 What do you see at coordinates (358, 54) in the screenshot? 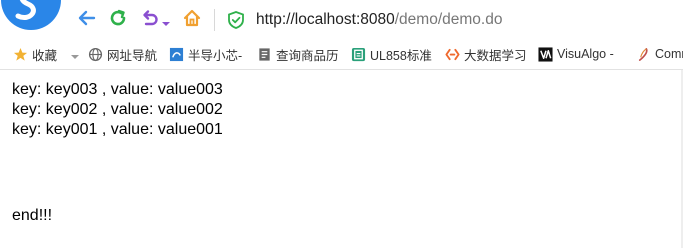
I see `doc-green-icon` at bounding box center [358, 54].